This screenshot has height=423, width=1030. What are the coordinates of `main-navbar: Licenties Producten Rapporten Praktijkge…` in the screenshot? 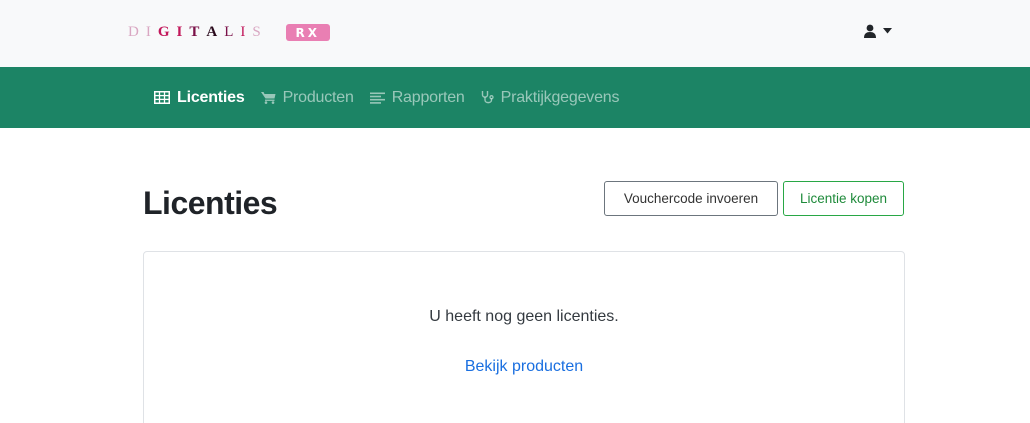 It's located at (515, 97).